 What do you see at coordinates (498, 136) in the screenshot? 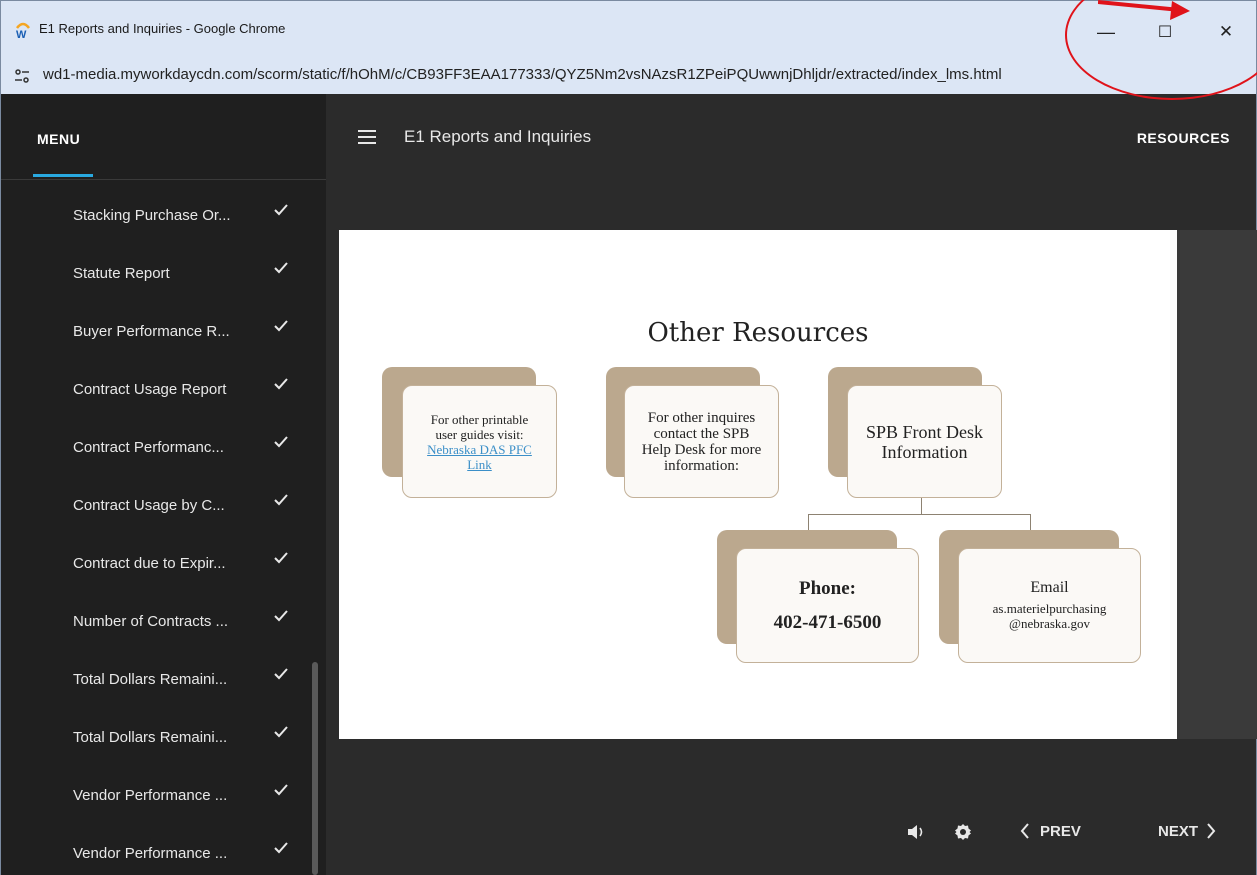
I see `course-title: E1 Reports and Inquiries` at bounding box center [498, 136].